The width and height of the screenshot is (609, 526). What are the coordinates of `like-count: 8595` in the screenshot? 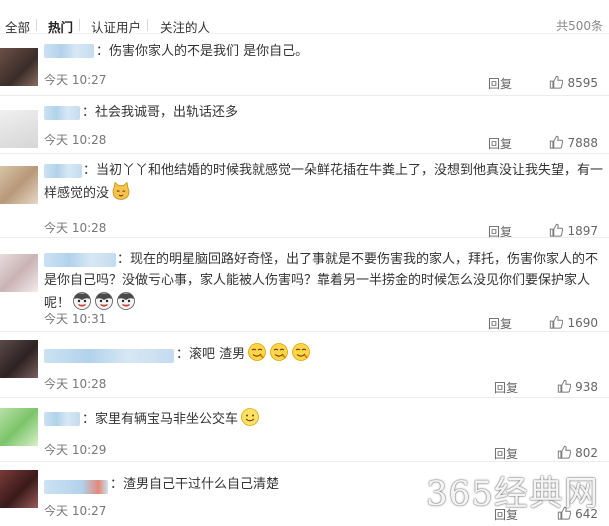 It's located at (582, 83).